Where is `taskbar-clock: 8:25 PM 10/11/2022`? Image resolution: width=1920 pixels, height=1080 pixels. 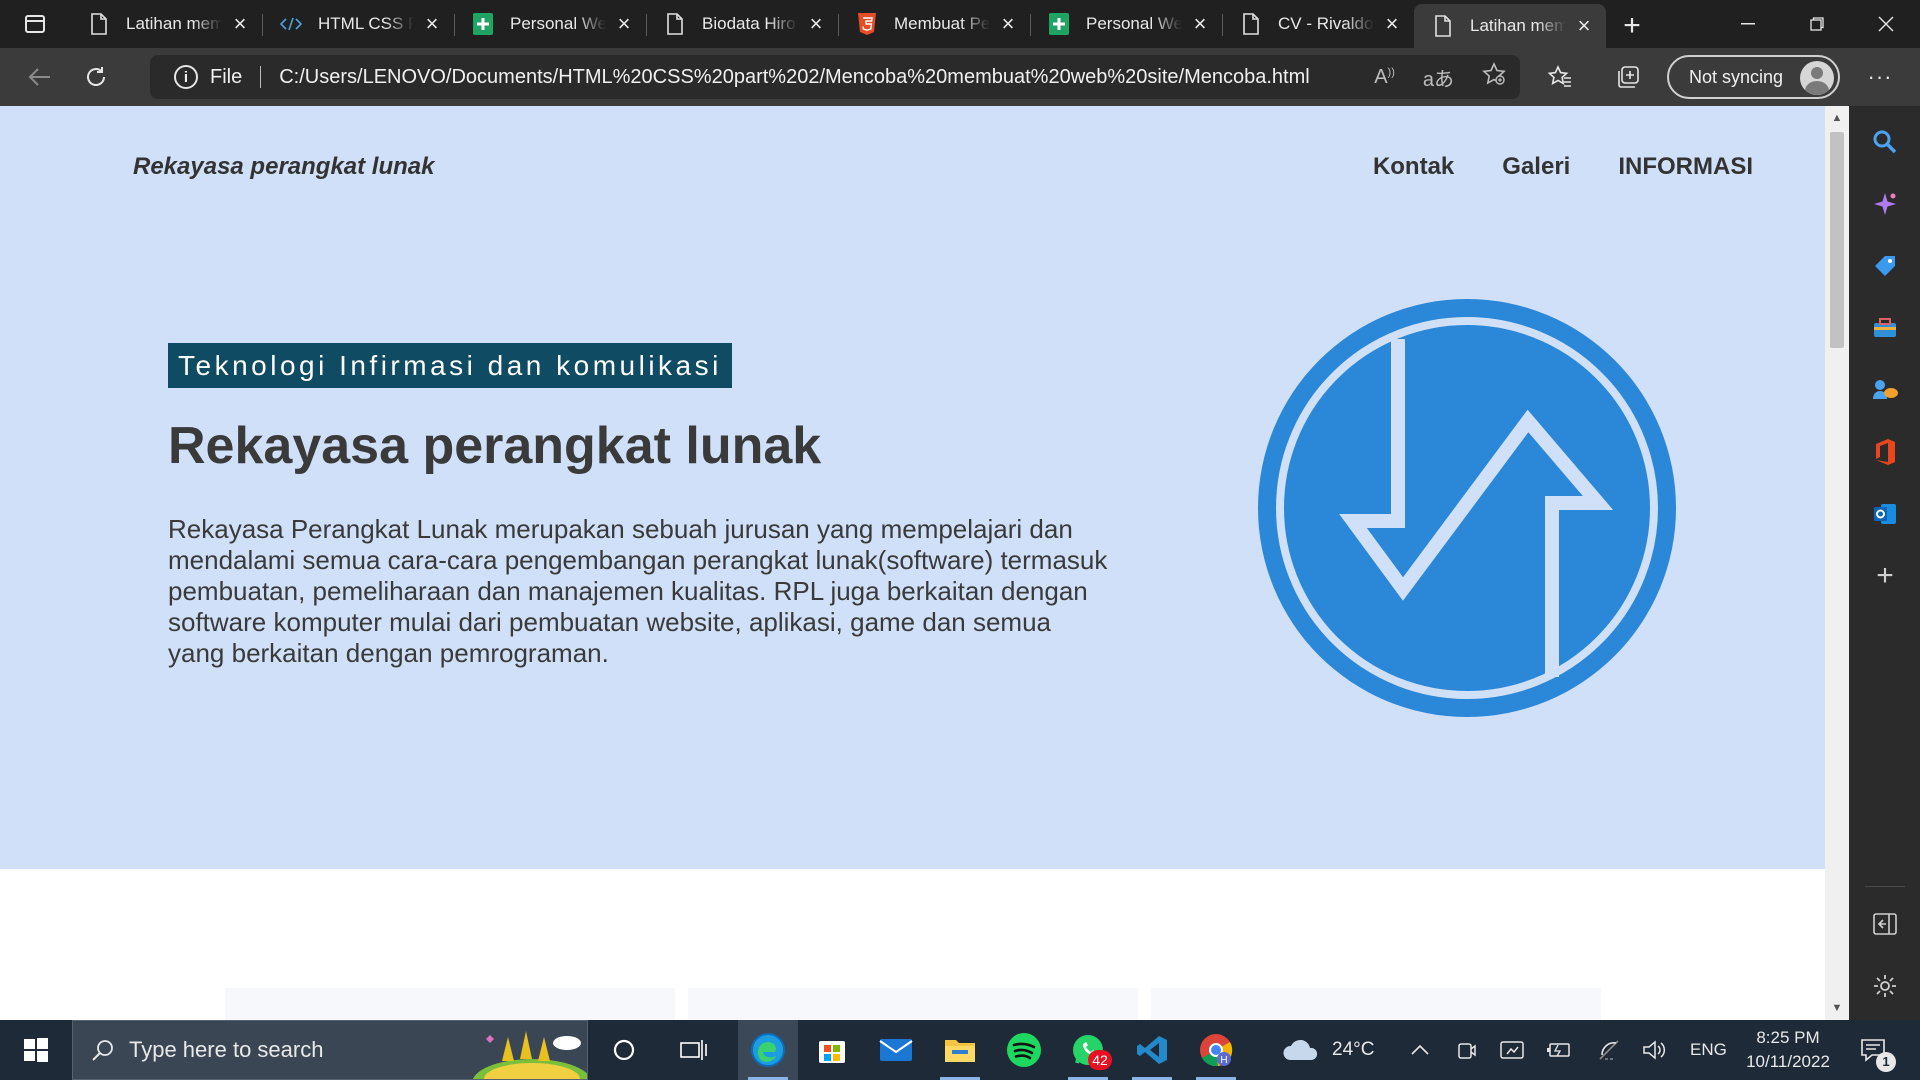 taskbar-clock: 8:25 PM 10/11/2022 is located at coordinates (1788, 1050).